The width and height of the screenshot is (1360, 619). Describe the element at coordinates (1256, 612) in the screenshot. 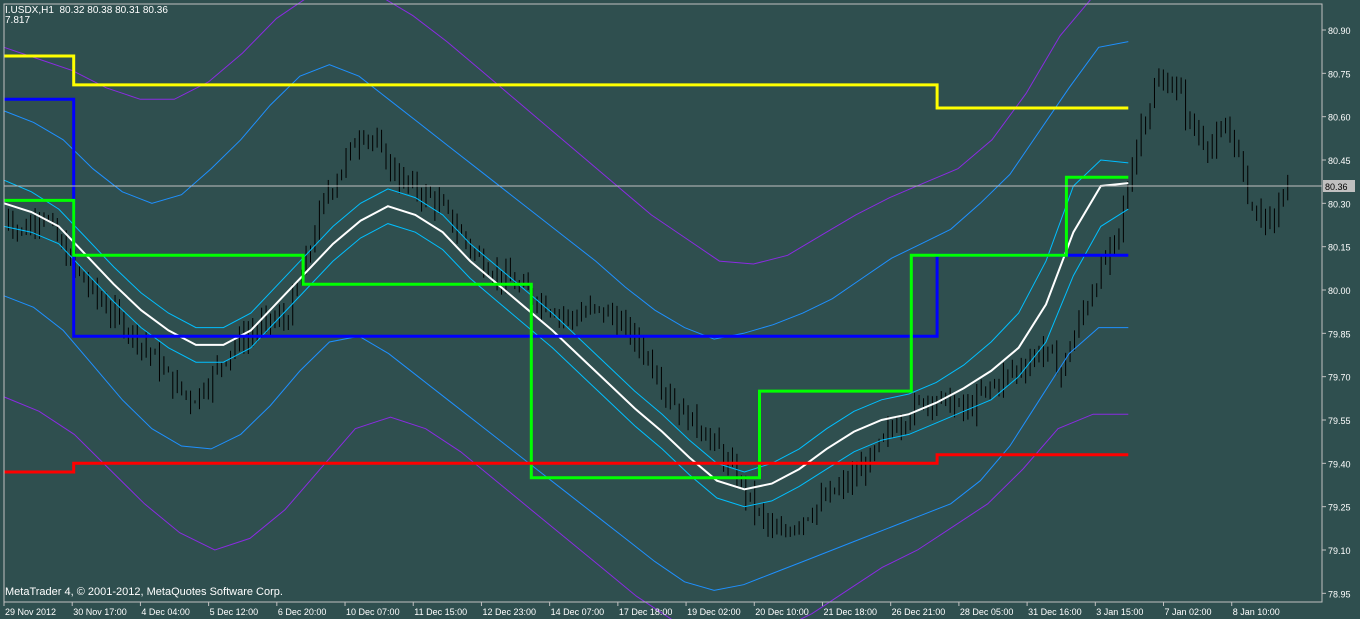

I see `x-tick-label: 8 Jan 10:00` at that location.